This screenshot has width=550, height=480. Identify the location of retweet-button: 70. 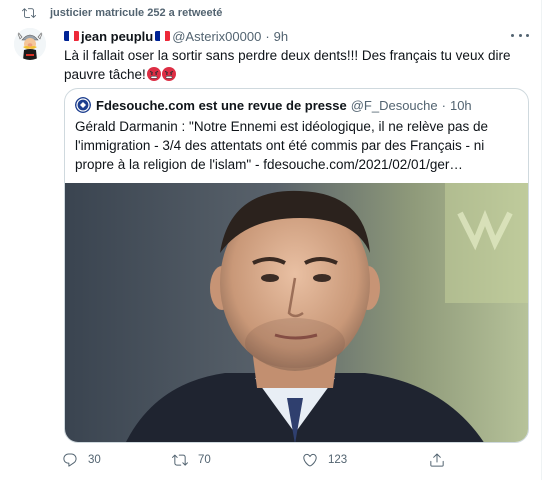
(191, 460).